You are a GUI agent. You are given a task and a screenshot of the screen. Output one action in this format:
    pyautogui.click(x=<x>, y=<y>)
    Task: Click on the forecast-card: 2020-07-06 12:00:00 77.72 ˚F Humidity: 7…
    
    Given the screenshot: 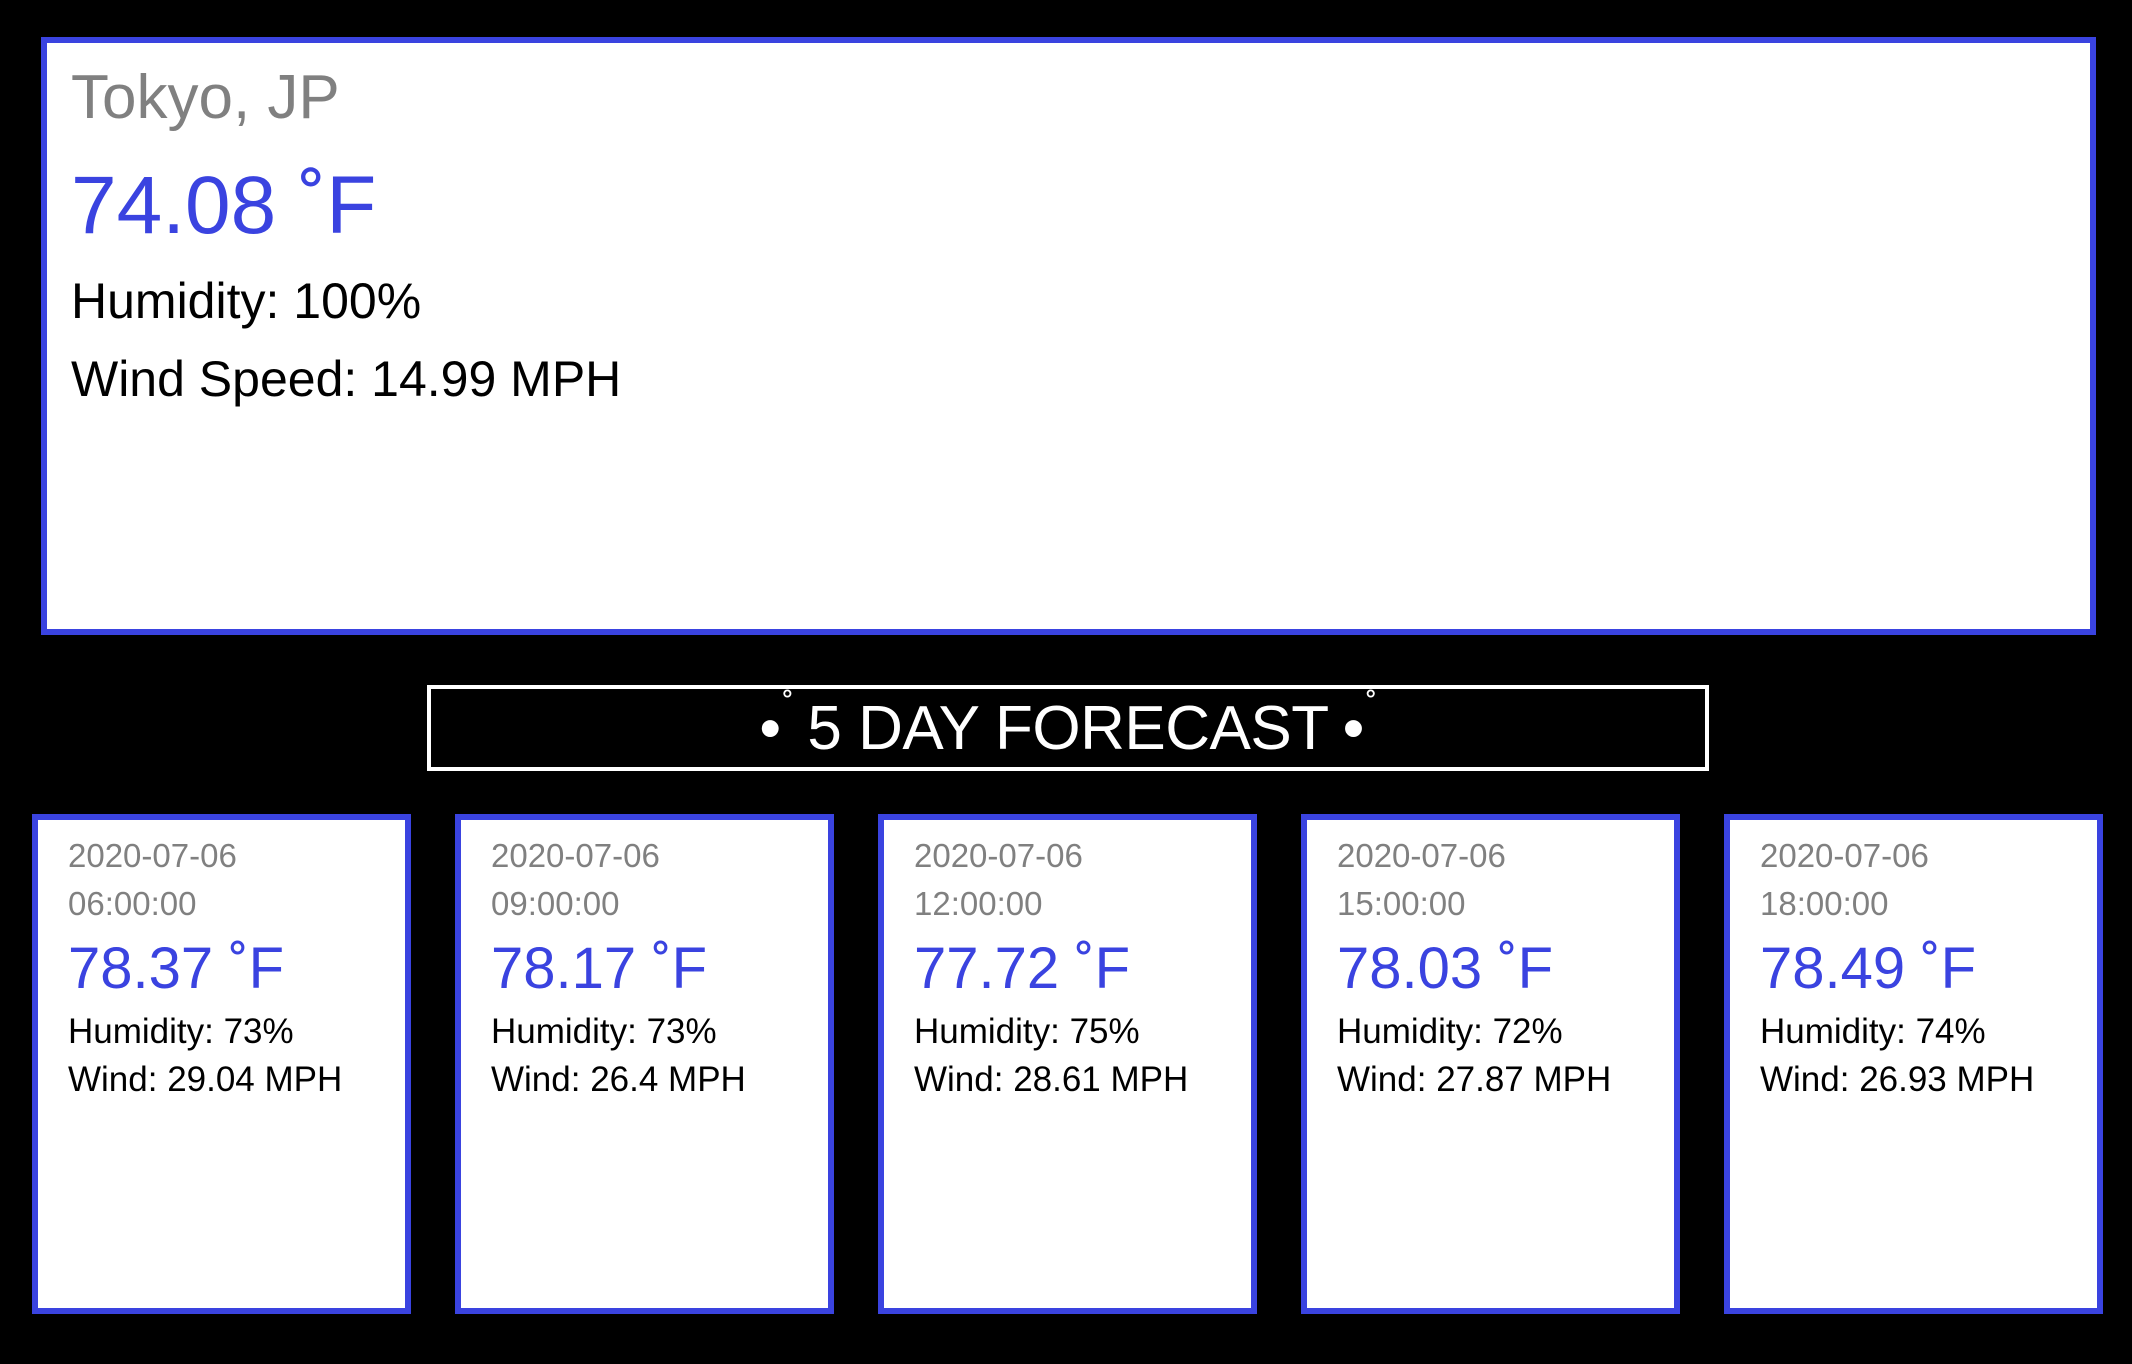 What is the action you would take?
    pyautogui.click(x=1067, y=1064)
    